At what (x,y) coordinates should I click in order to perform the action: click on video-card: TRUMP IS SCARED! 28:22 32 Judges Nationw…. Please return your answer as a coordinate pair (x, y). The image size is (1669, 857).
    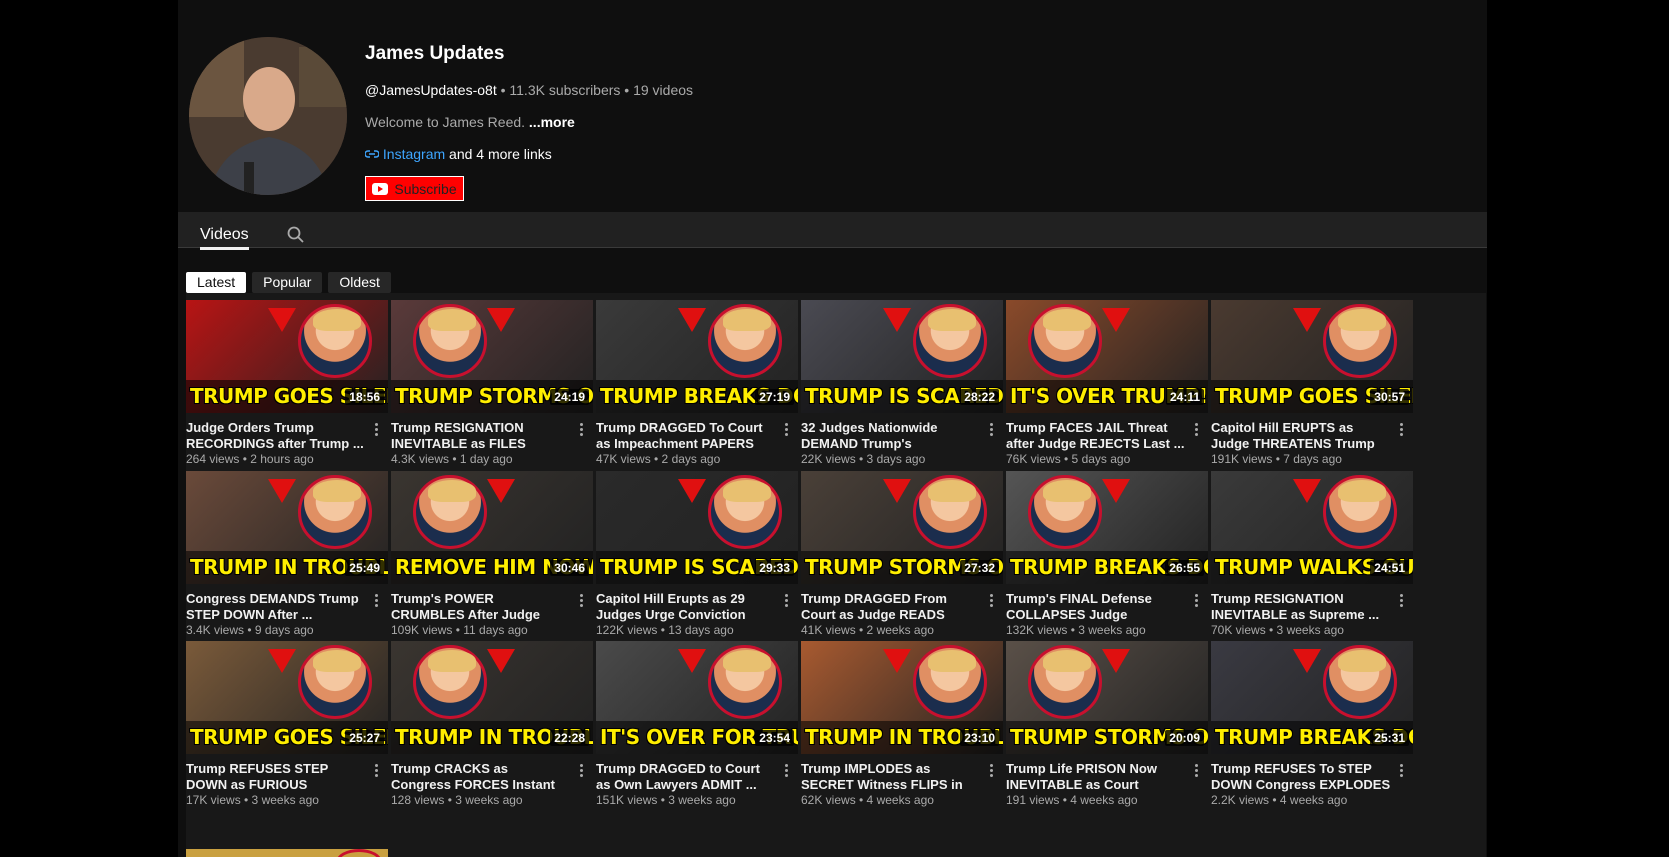
    Looking at the image, I should click on (902, 378).